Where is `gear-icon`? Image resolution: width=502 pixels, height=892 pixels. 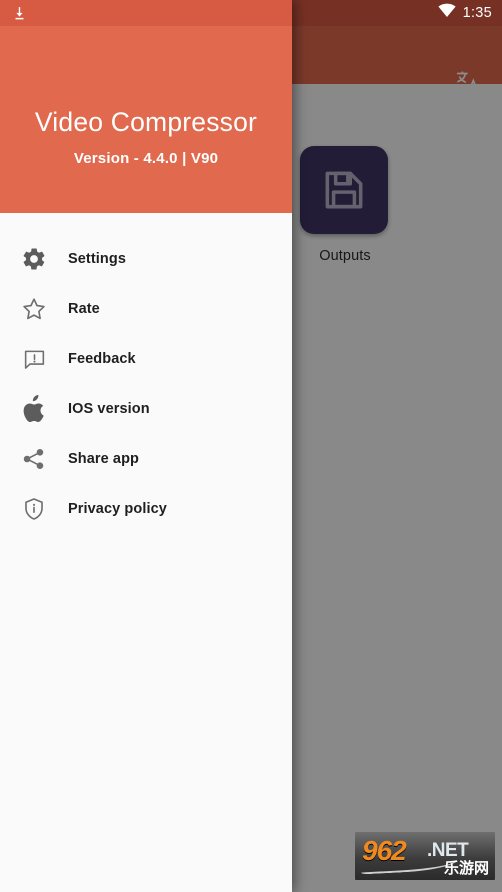 gear-icon is located at coordinates (34, 259).